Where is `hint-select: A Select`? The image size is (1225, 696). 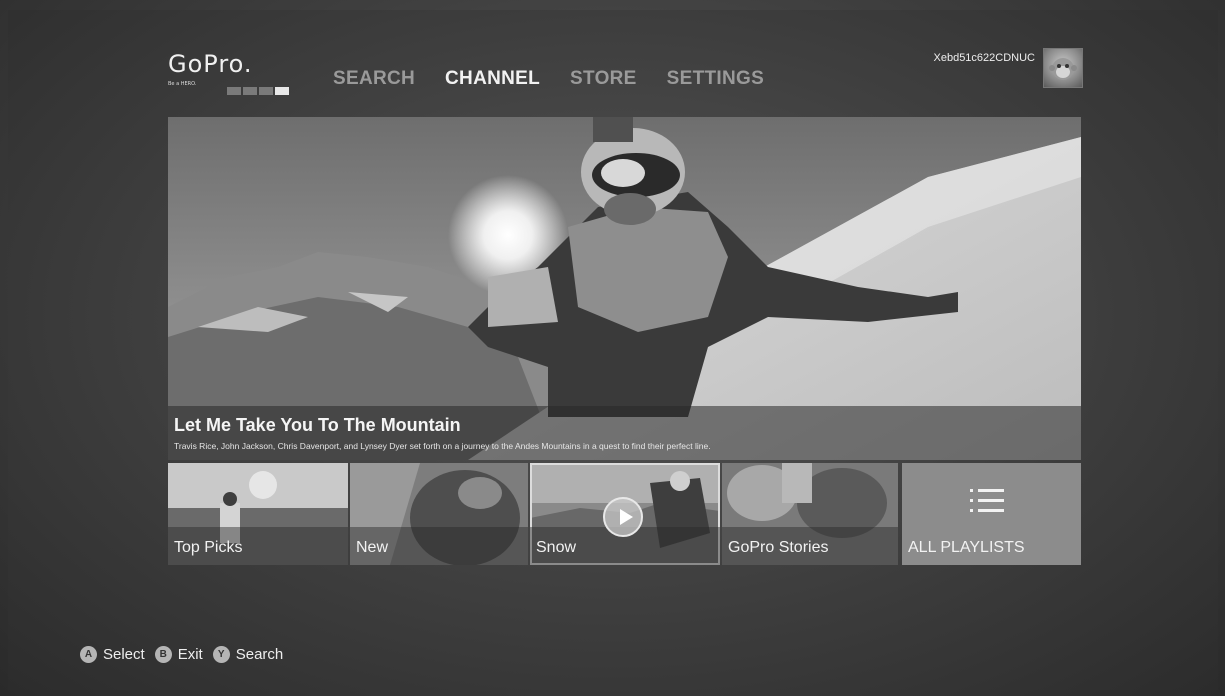
hint-select: A Select is located at coordinates (112, 654).